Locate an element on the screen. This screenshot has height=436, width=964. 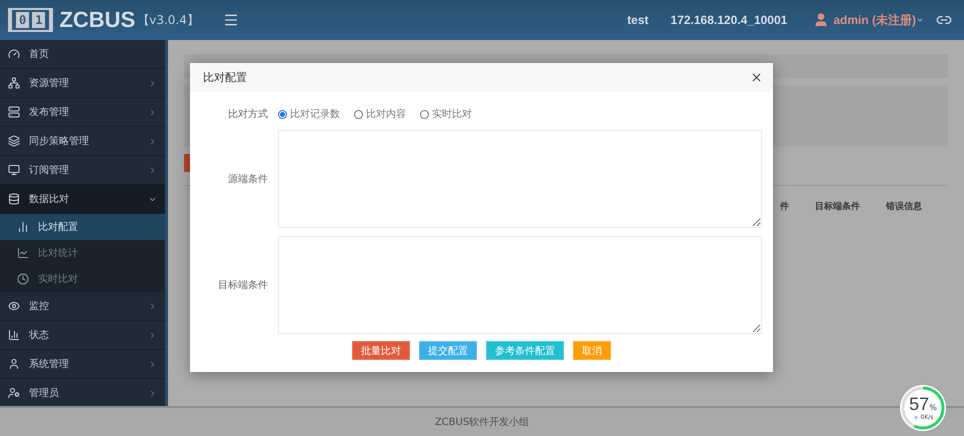
field-label: 目标端条件 is located at coordinates (243, 285).